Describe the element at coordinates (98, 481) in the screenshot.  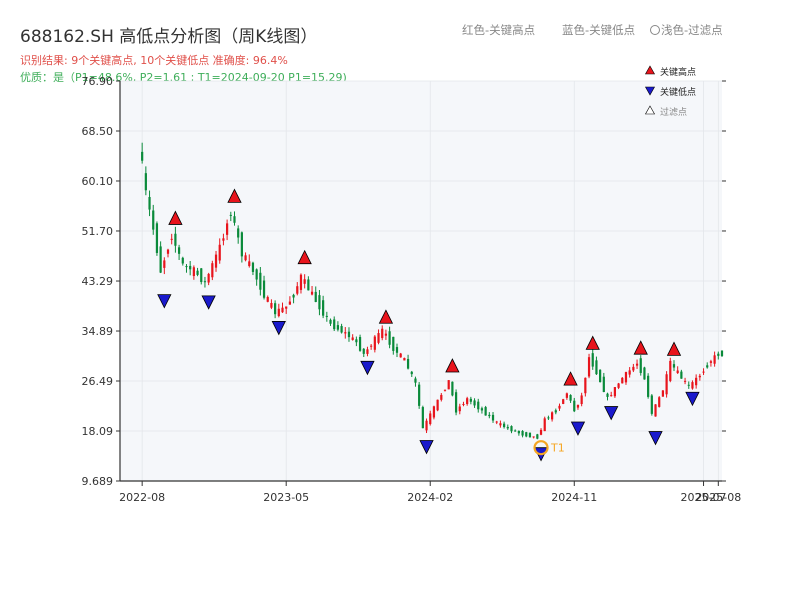
I see `y-tick-label: 9.689` at that location.